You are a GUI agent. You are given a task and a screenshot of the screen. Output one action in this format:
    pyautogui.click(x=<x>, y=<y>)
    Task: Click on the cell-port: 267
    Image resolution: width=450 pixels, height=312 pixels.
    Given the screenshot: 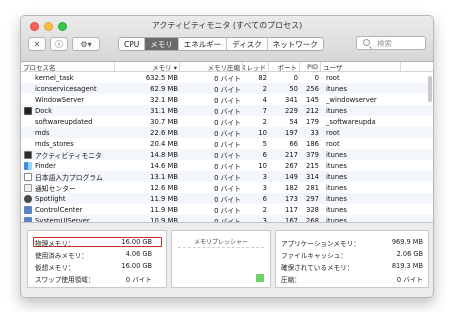 What is the action you would take?
    pyautogui.click(x=291, y=165)
    